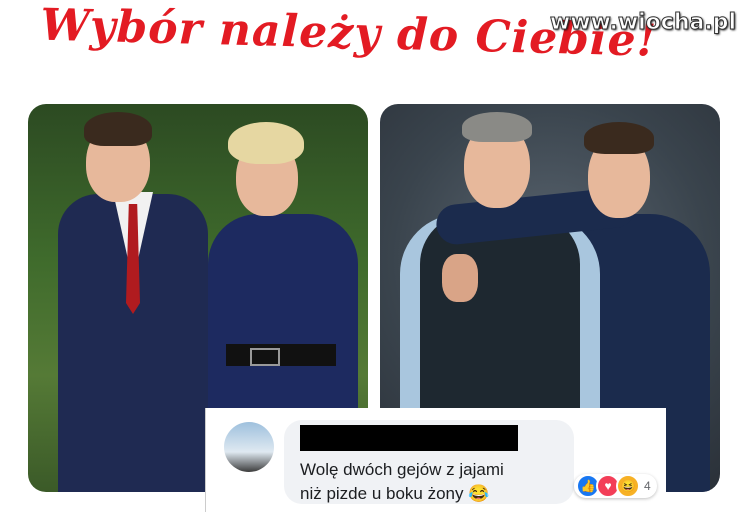 This screenshot has width=750, height=523. What do you see at coordinates (281, 355) in the screenshot?
I see `belt` at bounding box center [281, 355].